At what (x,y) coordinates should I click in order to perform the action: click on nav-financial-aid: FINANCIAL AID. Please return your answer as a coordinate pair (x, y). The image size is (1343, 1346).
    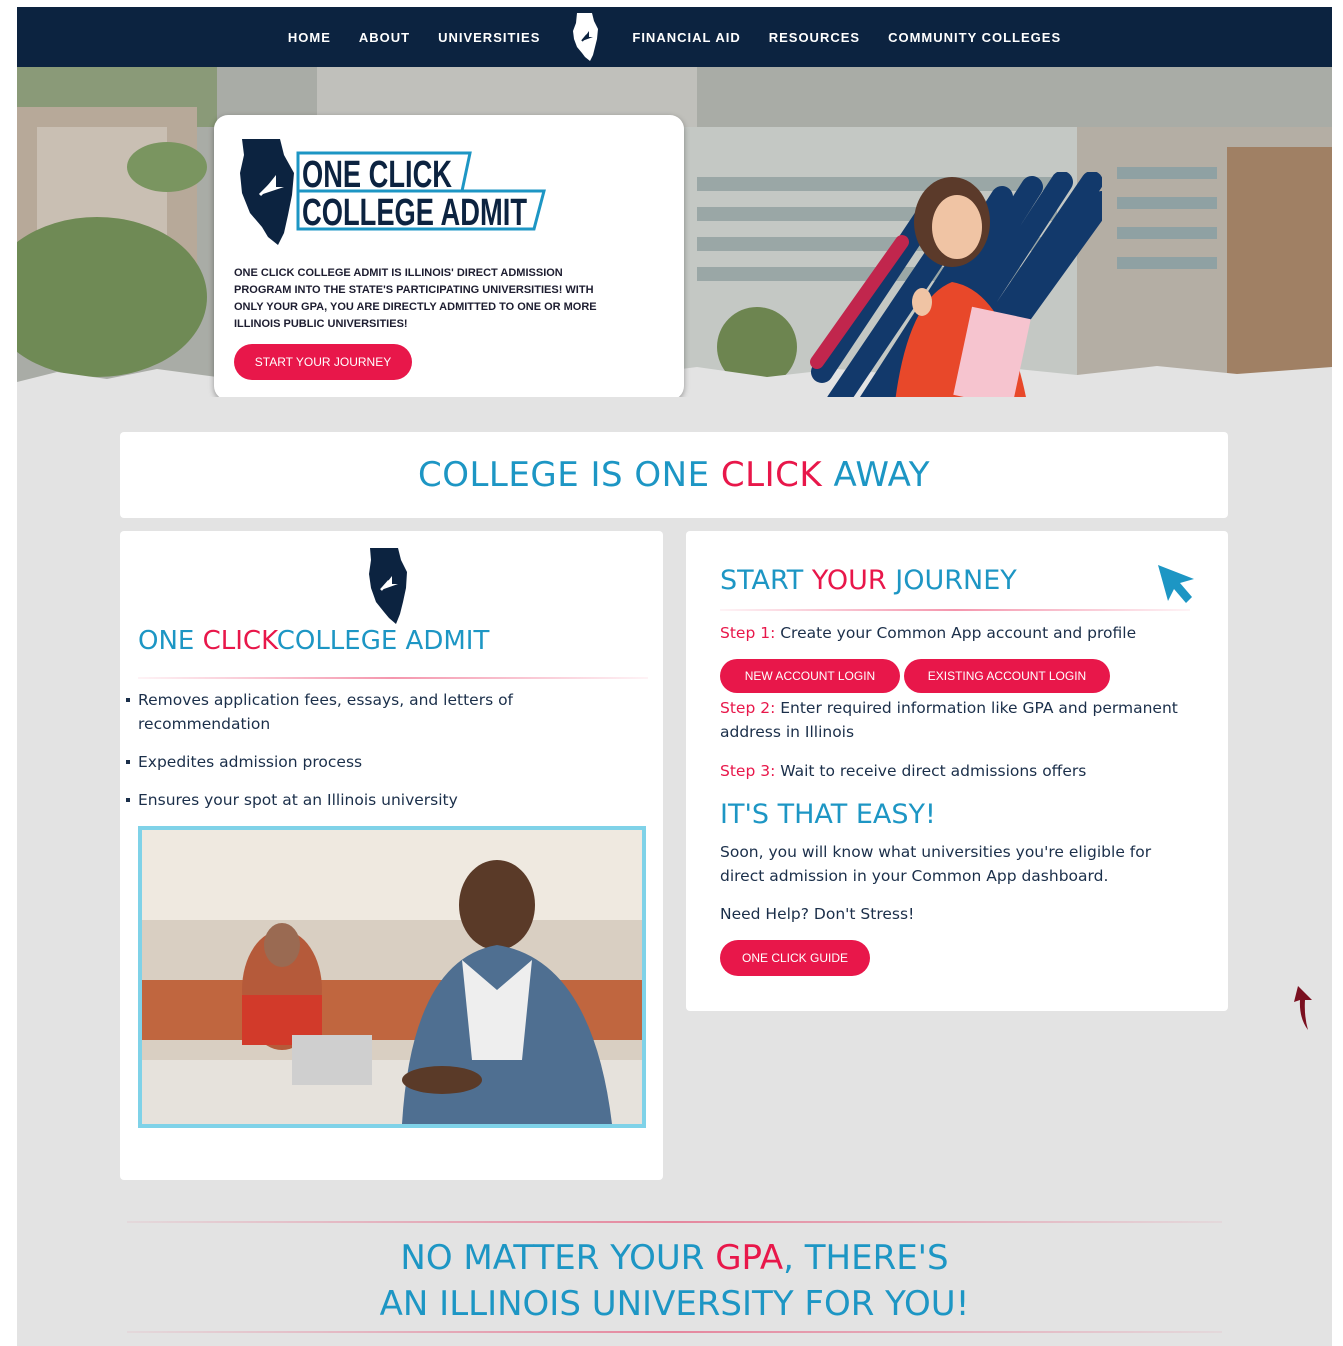
    Looking at the image, I should click on (686, 37).